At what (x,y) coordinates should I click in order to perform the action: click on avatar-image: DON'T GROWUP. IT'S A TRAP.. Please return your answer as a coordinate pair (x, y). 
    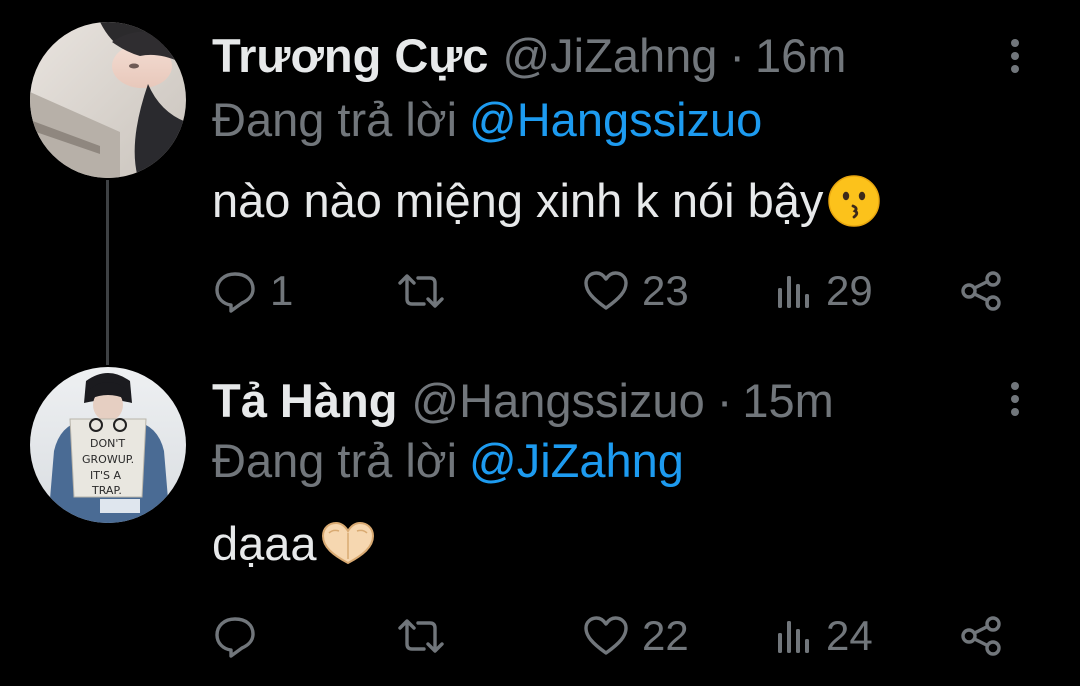
    Looking at the image, I should click on (108, 445).